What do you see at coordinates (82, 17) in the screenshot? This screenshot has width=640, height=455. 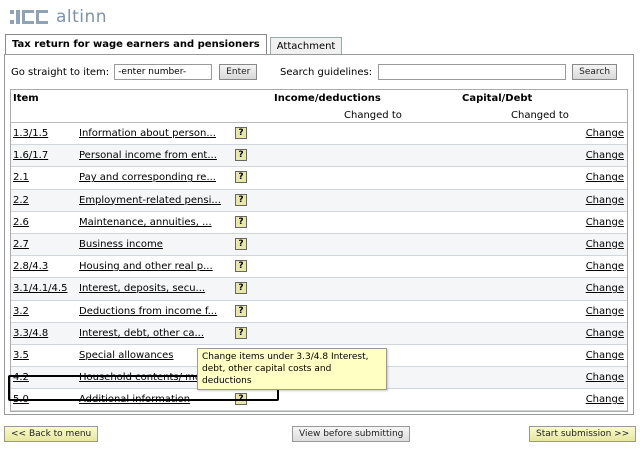 I see `brand-name: altinn` at bounding box center [82, 17].